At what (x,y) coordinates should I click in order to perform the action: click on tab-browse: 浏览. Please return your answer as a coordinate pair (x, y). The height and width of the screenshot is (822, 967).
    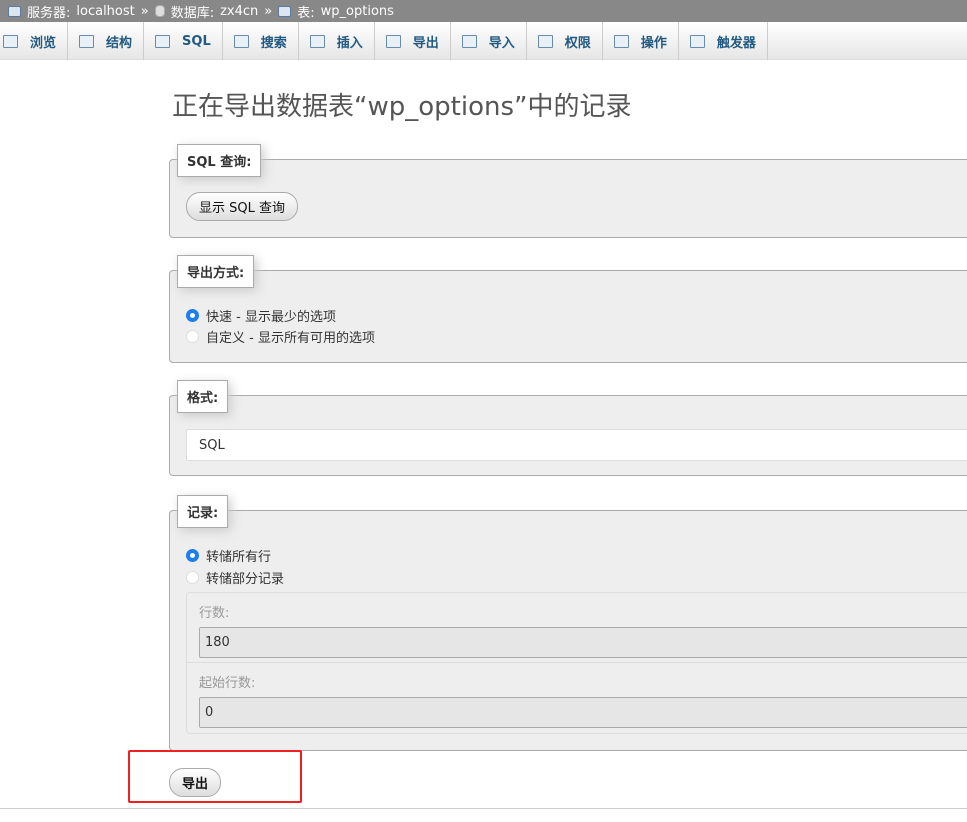
    Looking at the image, I should click on (34, 41).